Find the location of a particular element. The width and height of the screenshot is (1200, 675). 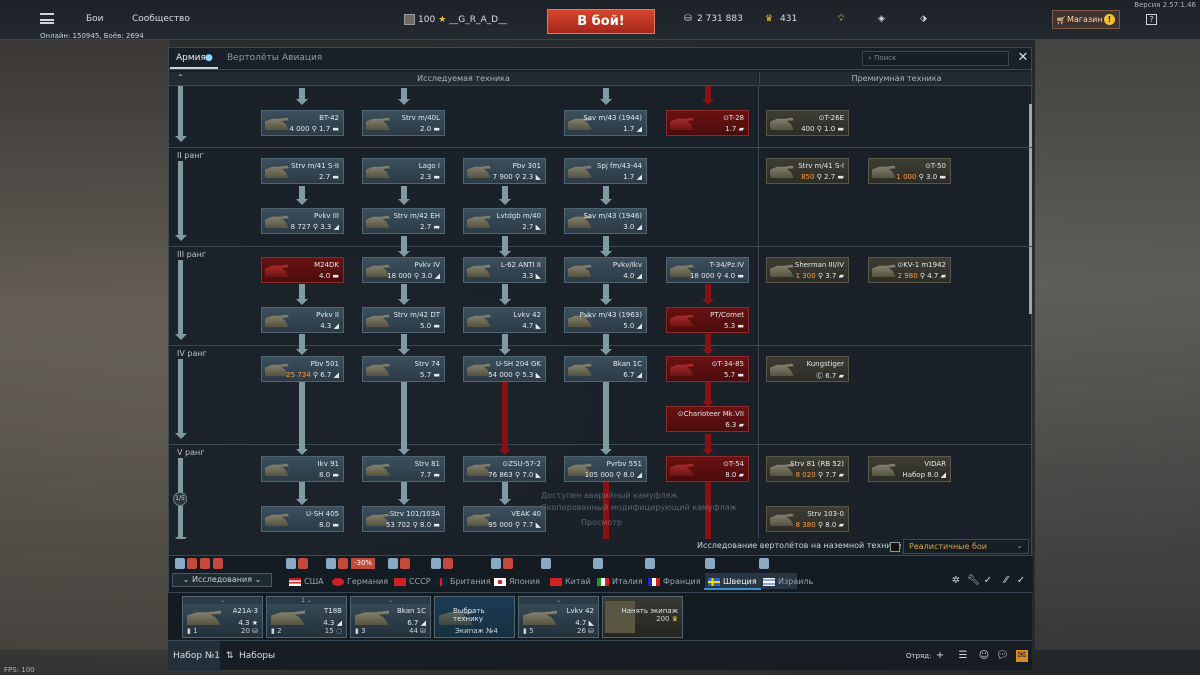

list-icon: ☰ is located at coordinates (963, 656).